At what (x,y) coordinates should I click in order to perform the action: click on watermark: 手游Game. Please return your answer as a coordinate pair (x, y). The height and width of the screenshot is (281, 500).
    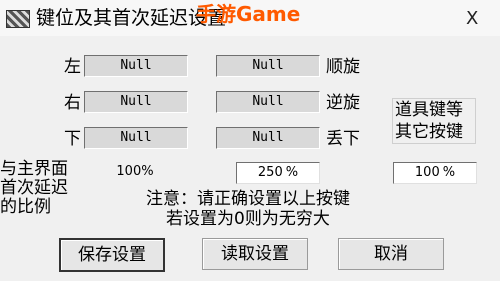
    Looking at the image, I should click on (248, 14).